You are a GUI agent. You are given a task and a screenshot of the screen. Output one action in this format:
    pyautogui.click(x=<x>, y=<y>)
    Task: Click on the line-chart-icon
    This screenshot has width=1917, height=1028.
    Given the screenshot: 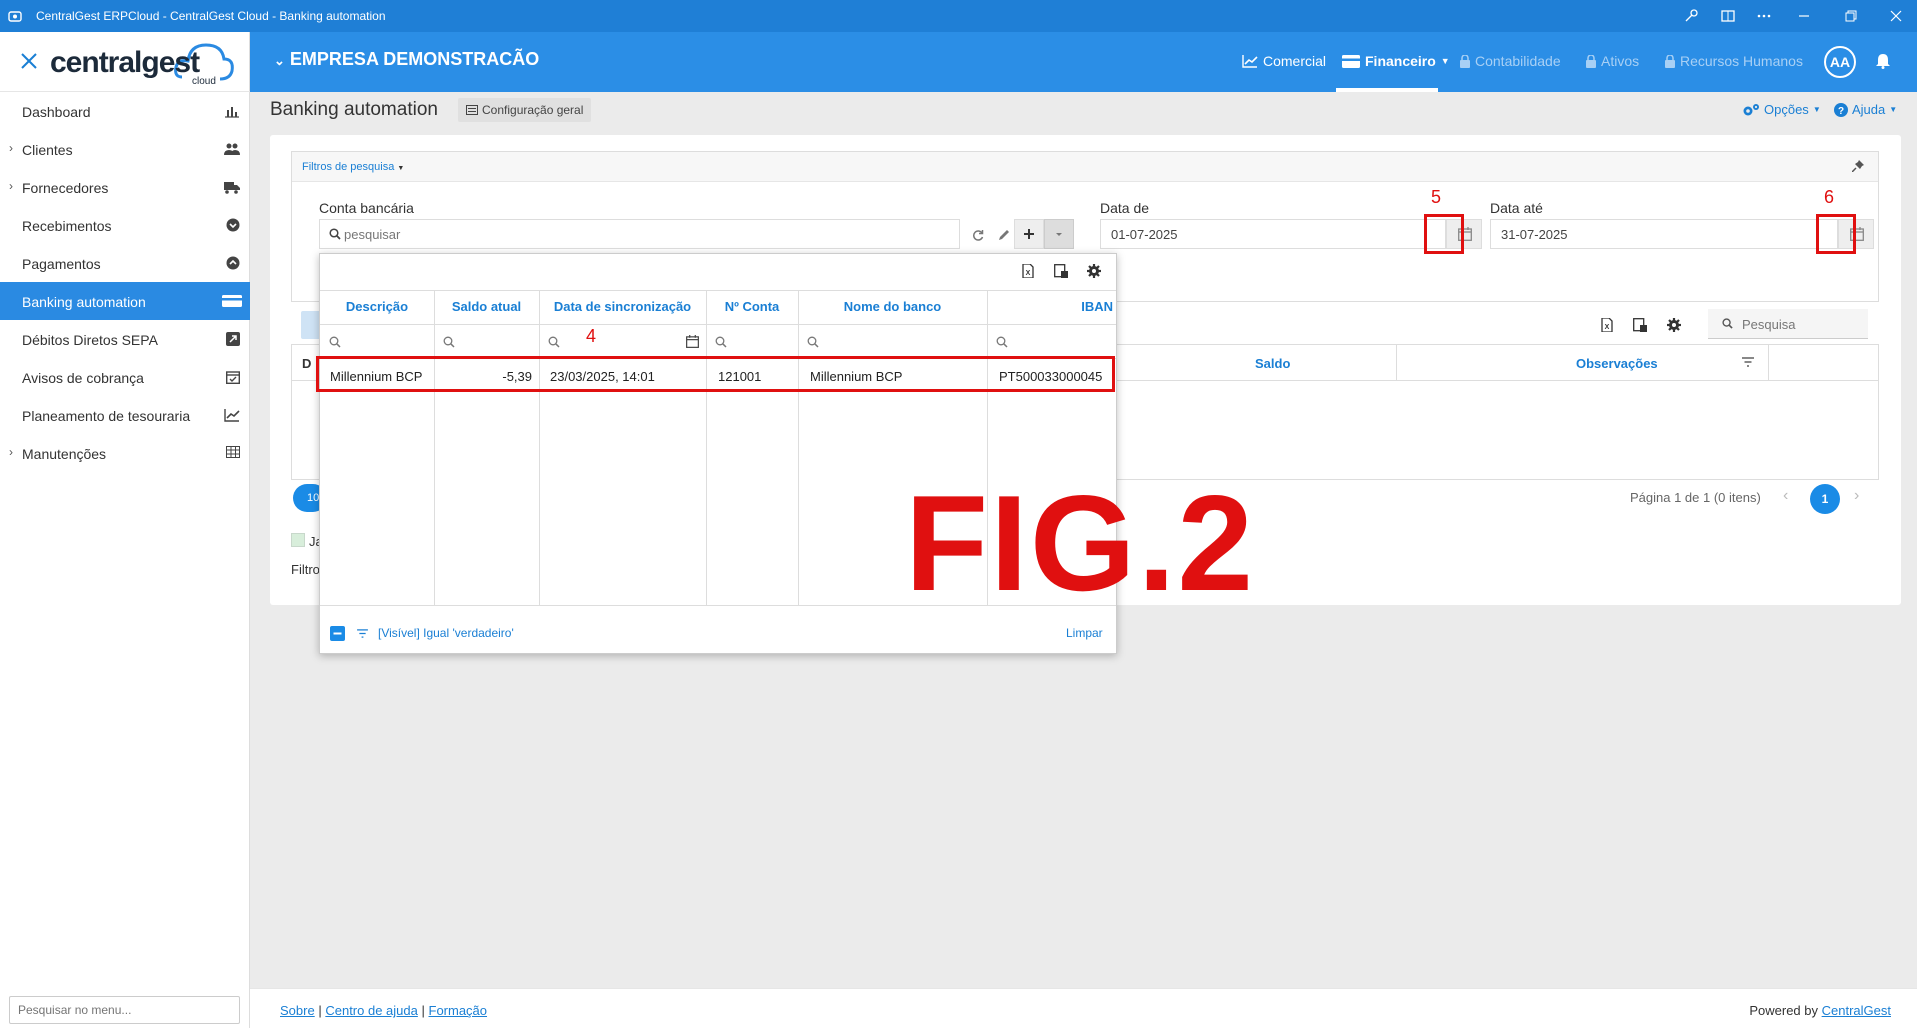 What is the action you would take?
    pyautogui.click(x=1250, y=61)
    